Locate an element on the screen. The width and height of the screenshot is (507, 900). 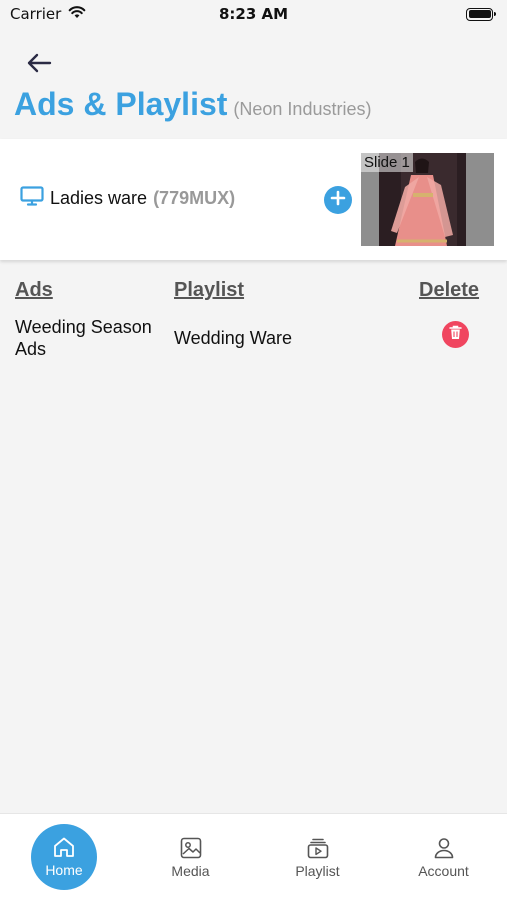
tab-home: Home is located at coordinates (64, 857).